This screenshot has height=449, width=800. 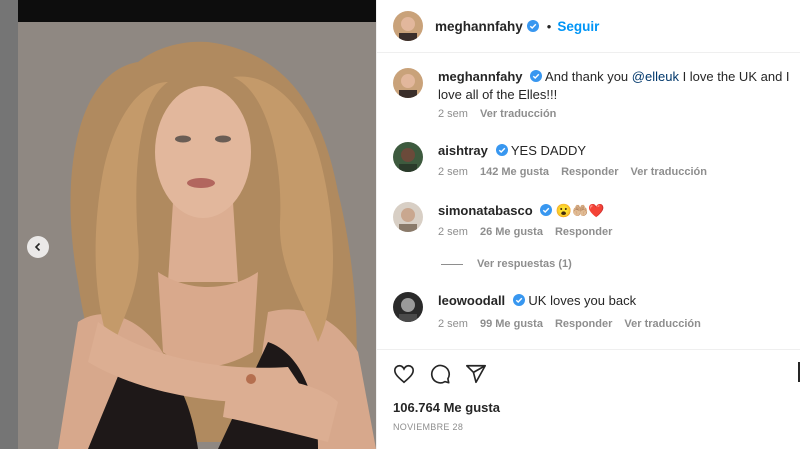 I want to click on comment-meta: 2 sem 26 Me gusta Responder, so click(x=525, y=232).